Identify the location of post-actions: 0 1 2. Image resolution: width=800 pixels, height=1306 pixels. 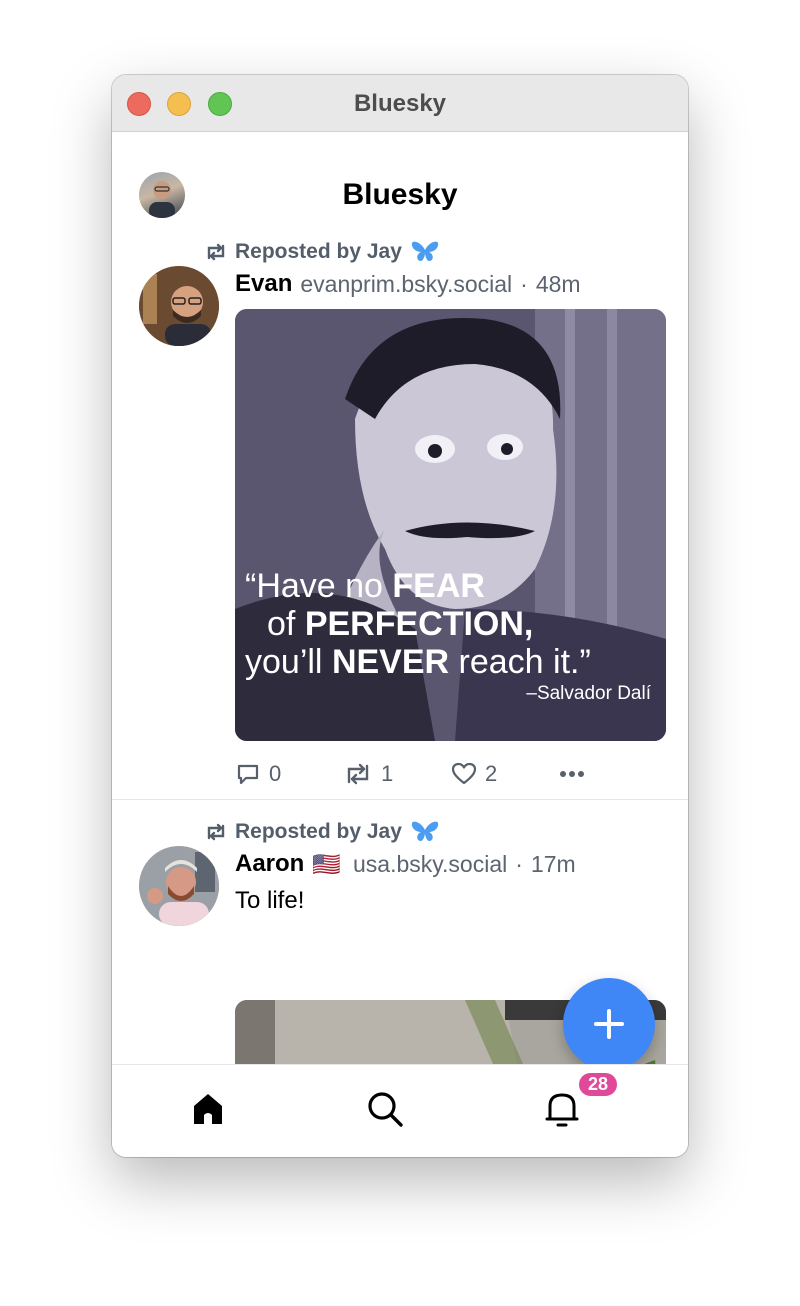
(455, 774).